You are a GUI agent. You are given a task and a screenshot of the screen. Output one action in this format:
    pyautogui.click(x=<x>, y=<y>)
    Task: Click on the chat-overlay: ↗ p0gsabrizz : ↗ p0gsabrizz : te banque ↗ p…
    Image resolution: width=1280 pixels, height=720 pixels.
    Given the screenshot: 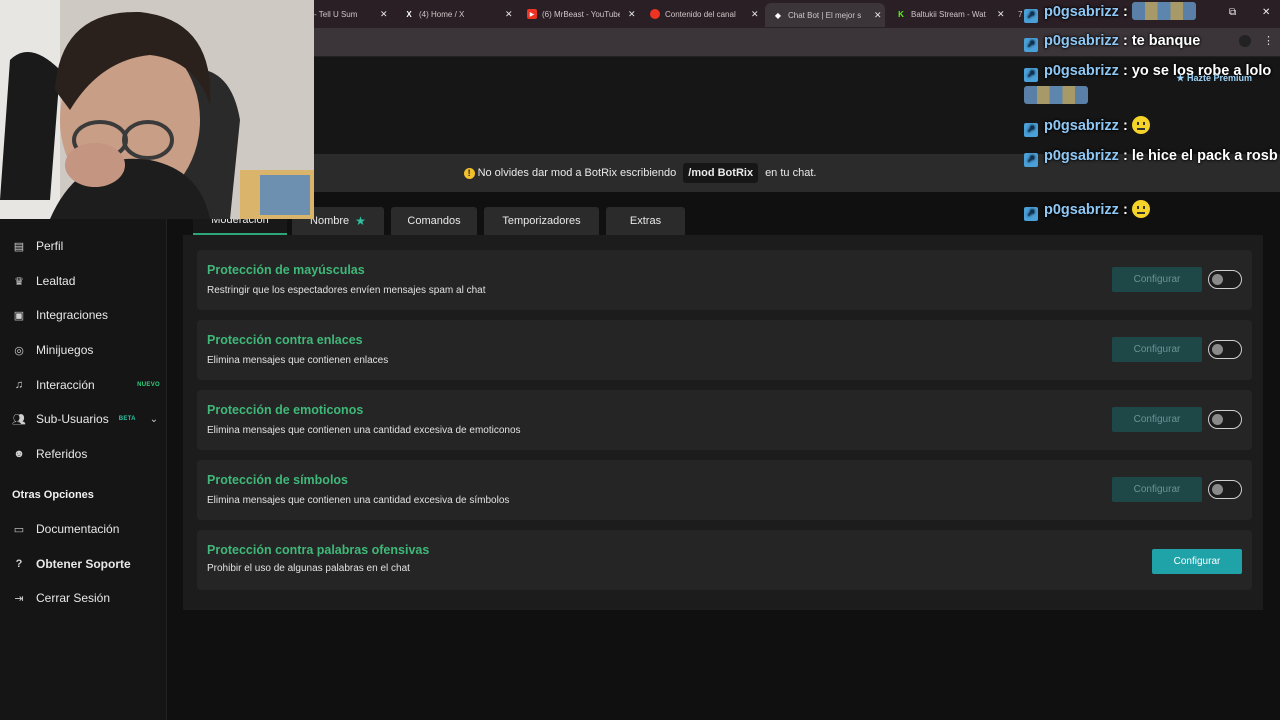 What is the action you would take?
    pyautogui.click(x=1152, y=115)
    